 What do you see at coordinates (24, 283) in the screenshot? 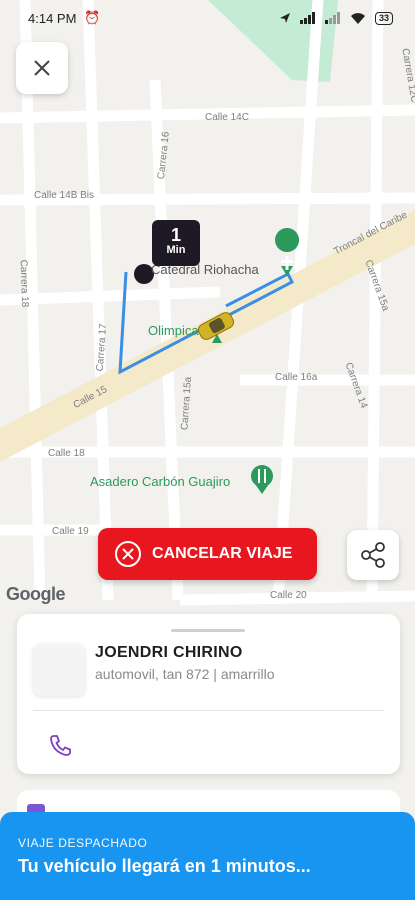
I see `street-label: Carrera 18` at bounding box center [24, 283].